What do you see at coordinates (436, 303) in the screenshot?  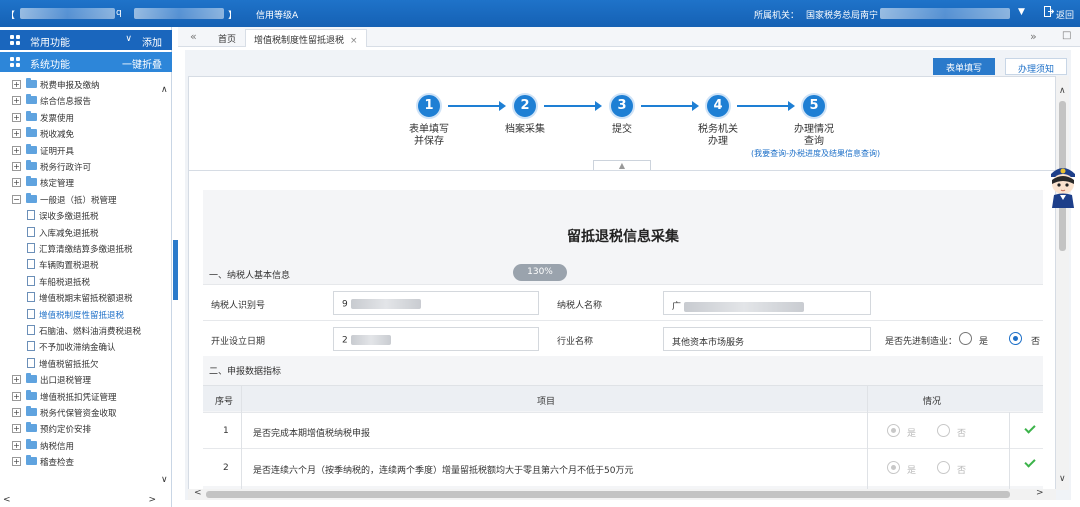 I see `taxpayer-id-field: 9` at bounding box center [436, 303].